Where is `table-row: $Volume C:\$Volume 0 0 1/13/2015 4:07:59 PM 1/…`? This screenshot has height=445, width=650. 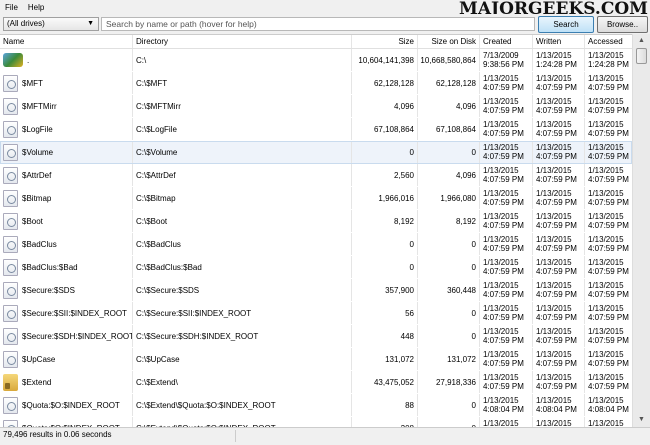 table-row: $Volume C:\$Volume 0 0 1/13/2015 4:07:59 PM 1/… is located at coordinates (316, 152).